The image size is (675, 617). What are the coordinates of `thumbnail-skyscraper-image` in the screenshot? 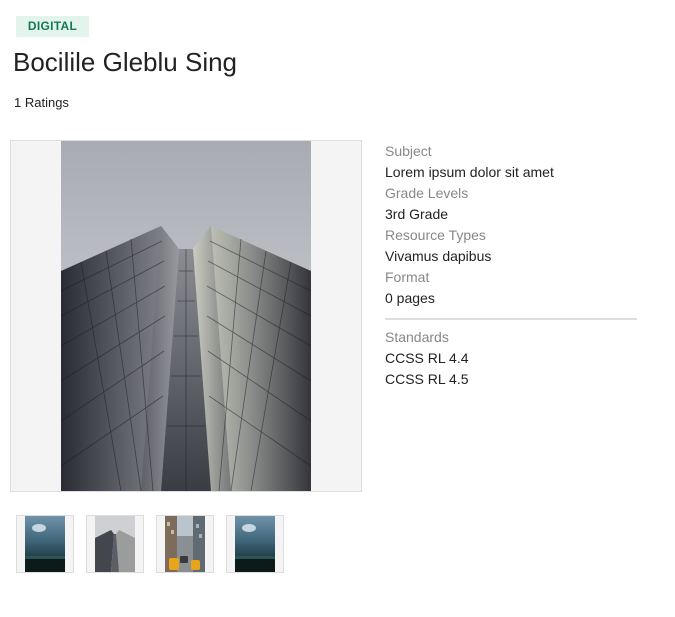 It's located at (115, 544).